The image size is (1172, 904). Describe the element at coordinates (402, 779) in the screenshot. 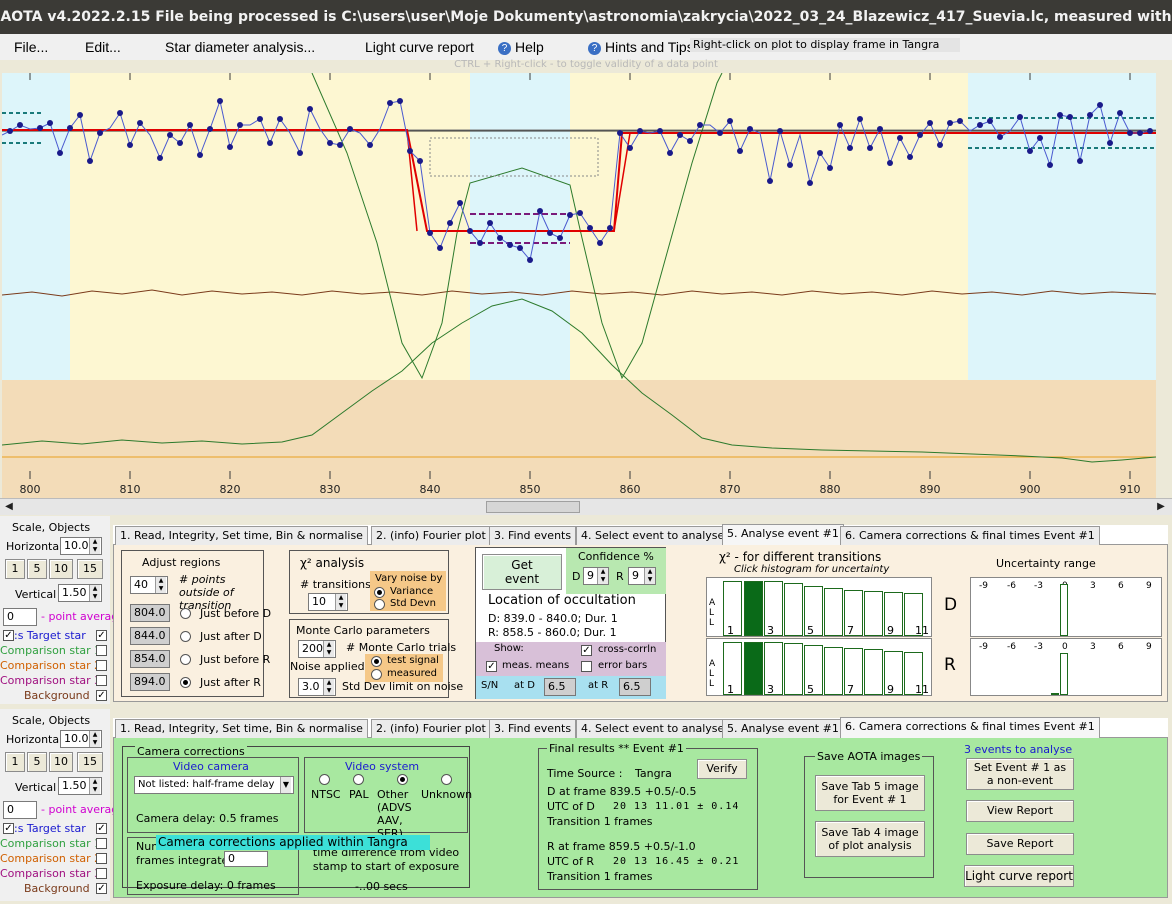

I see `other-radio` at that location.